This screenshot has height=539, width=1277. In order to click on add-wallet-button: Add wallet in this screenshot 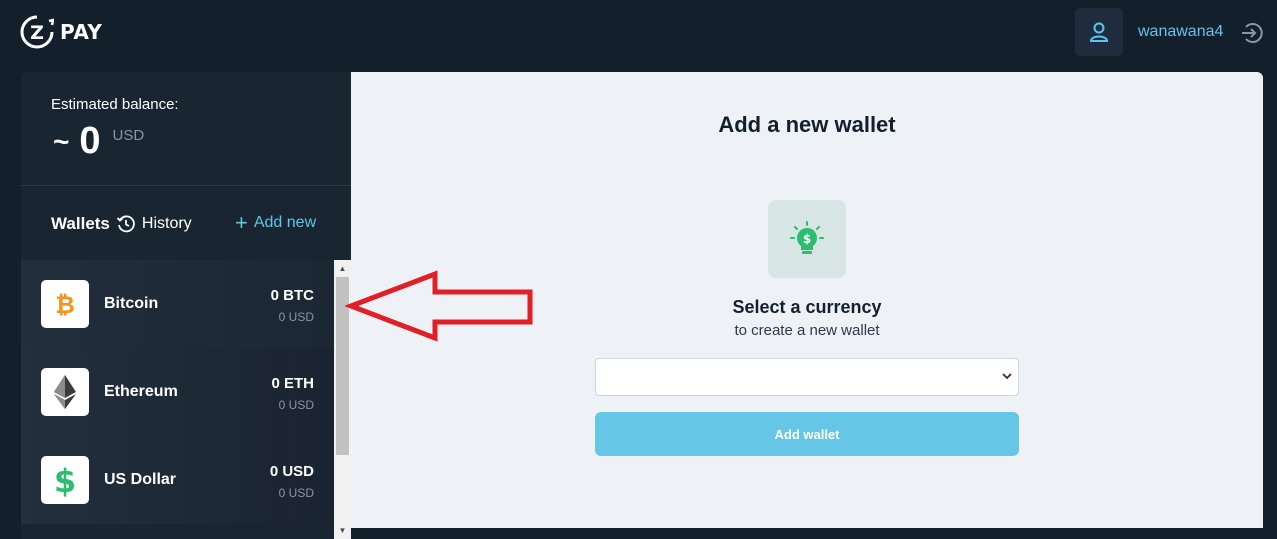, I will do `click(807, 434)`.